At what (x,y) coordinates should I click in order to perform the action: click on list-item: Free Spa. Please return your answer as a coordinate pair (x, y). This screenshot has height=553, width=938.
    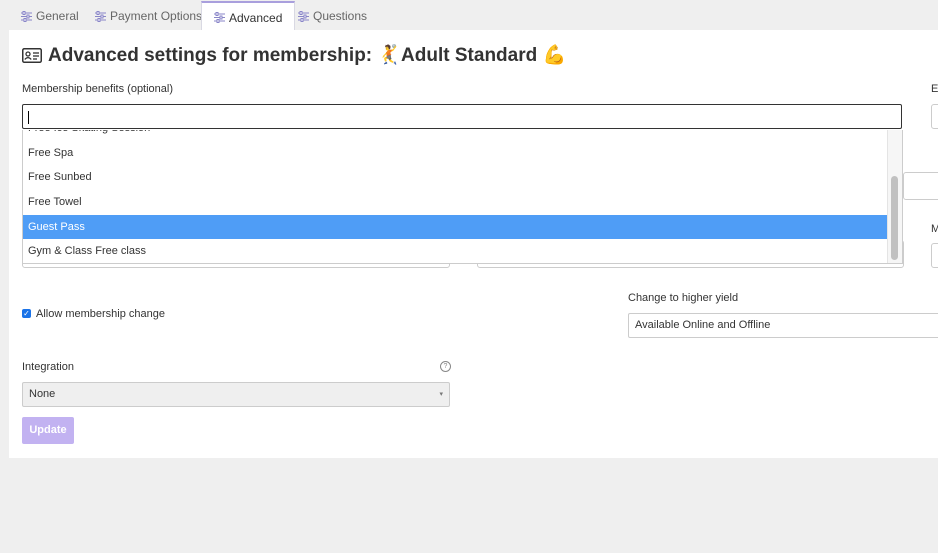
    Looking at the image, I should click on (455, 153).